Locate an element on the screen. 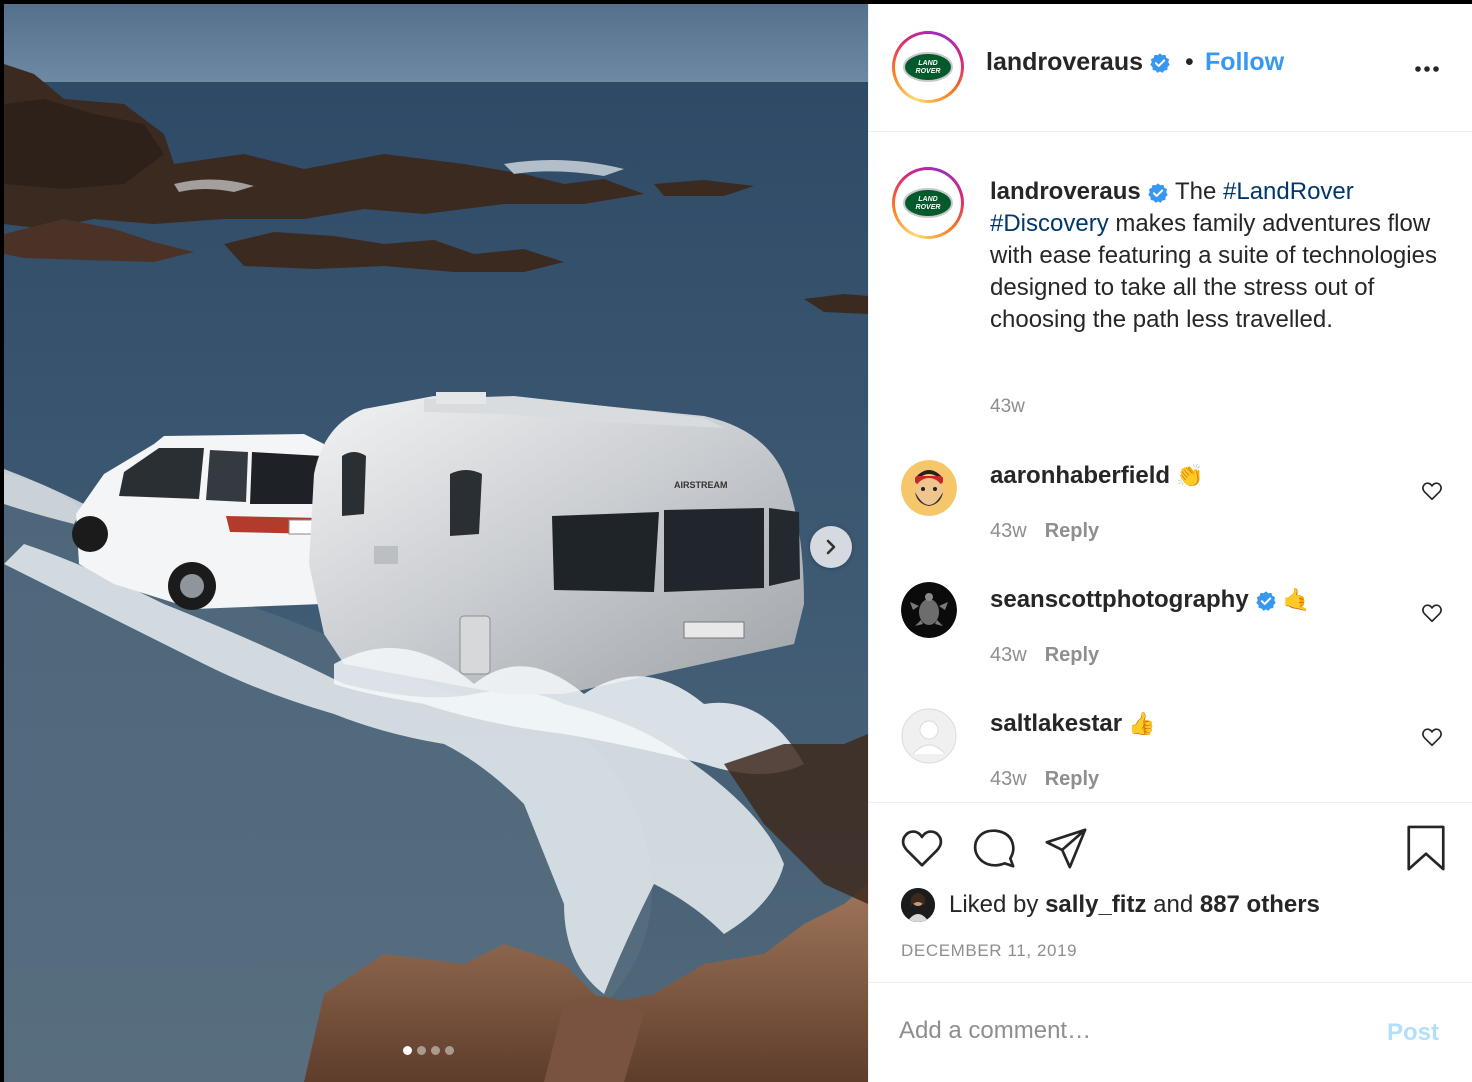 This screenshot has height=1082, width=1472. thumbs-up-emoji: 👍 is located at coordinates (1142, 723).